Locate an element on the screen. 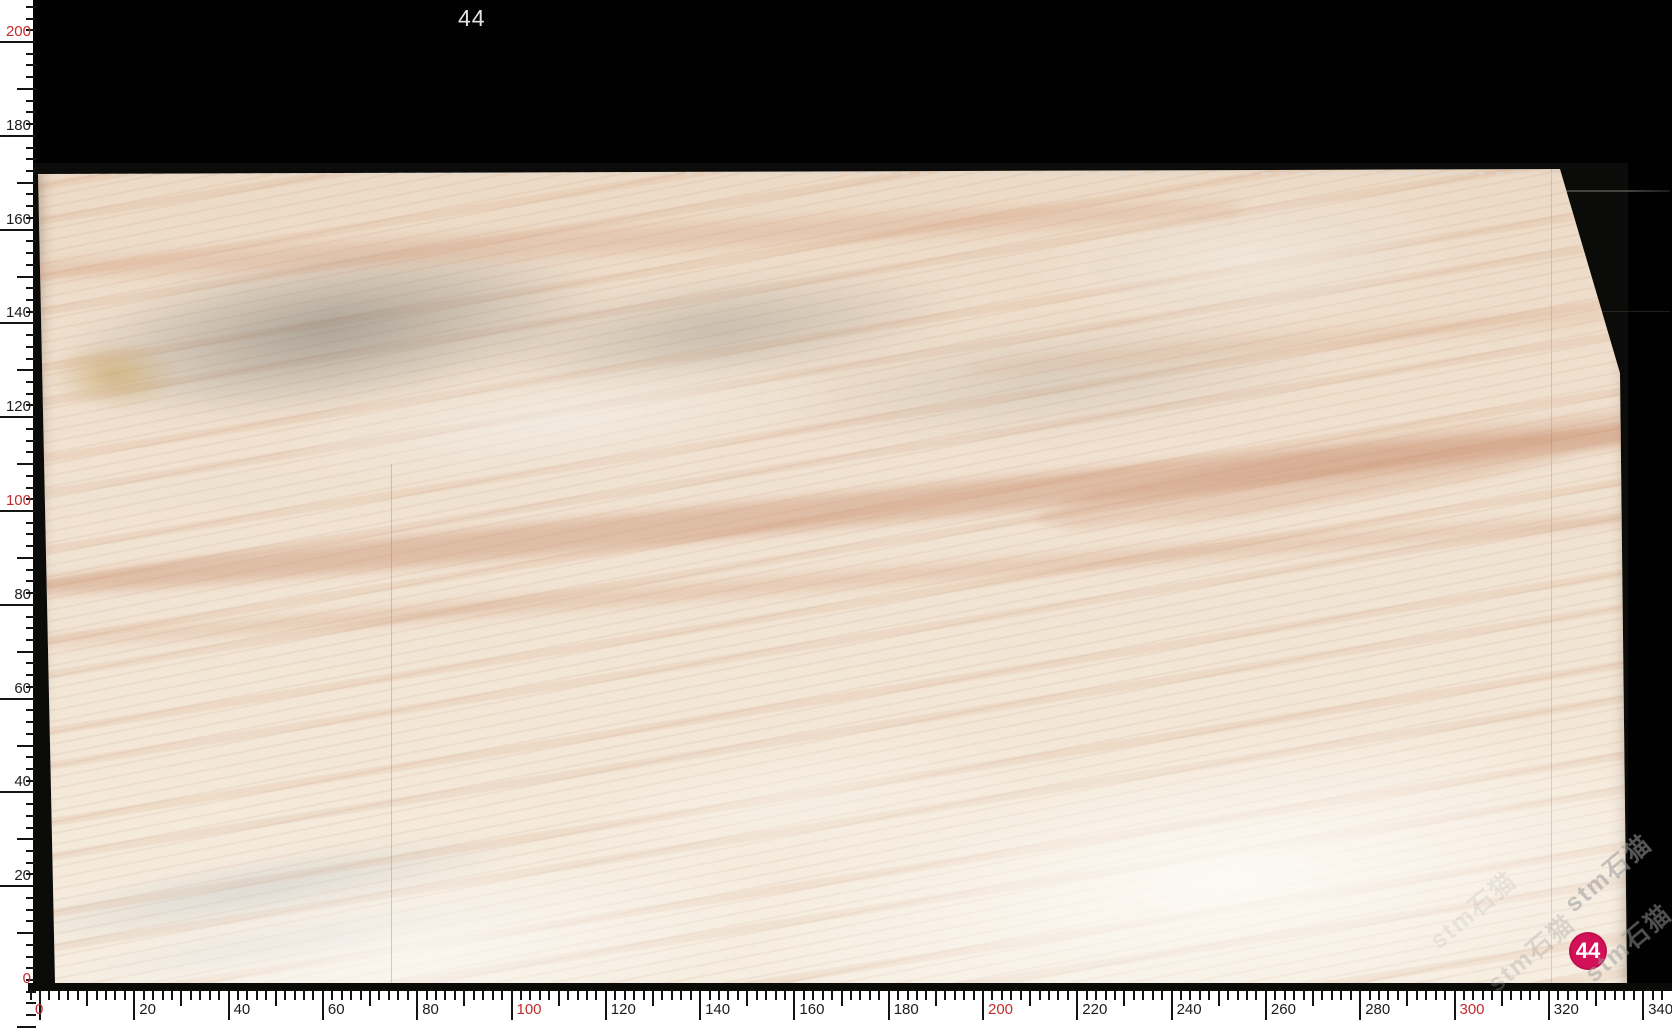 The width and height of the screenshot is (1672, 1028). left-ruler-label: 100 is located at coordinates (18, 500).